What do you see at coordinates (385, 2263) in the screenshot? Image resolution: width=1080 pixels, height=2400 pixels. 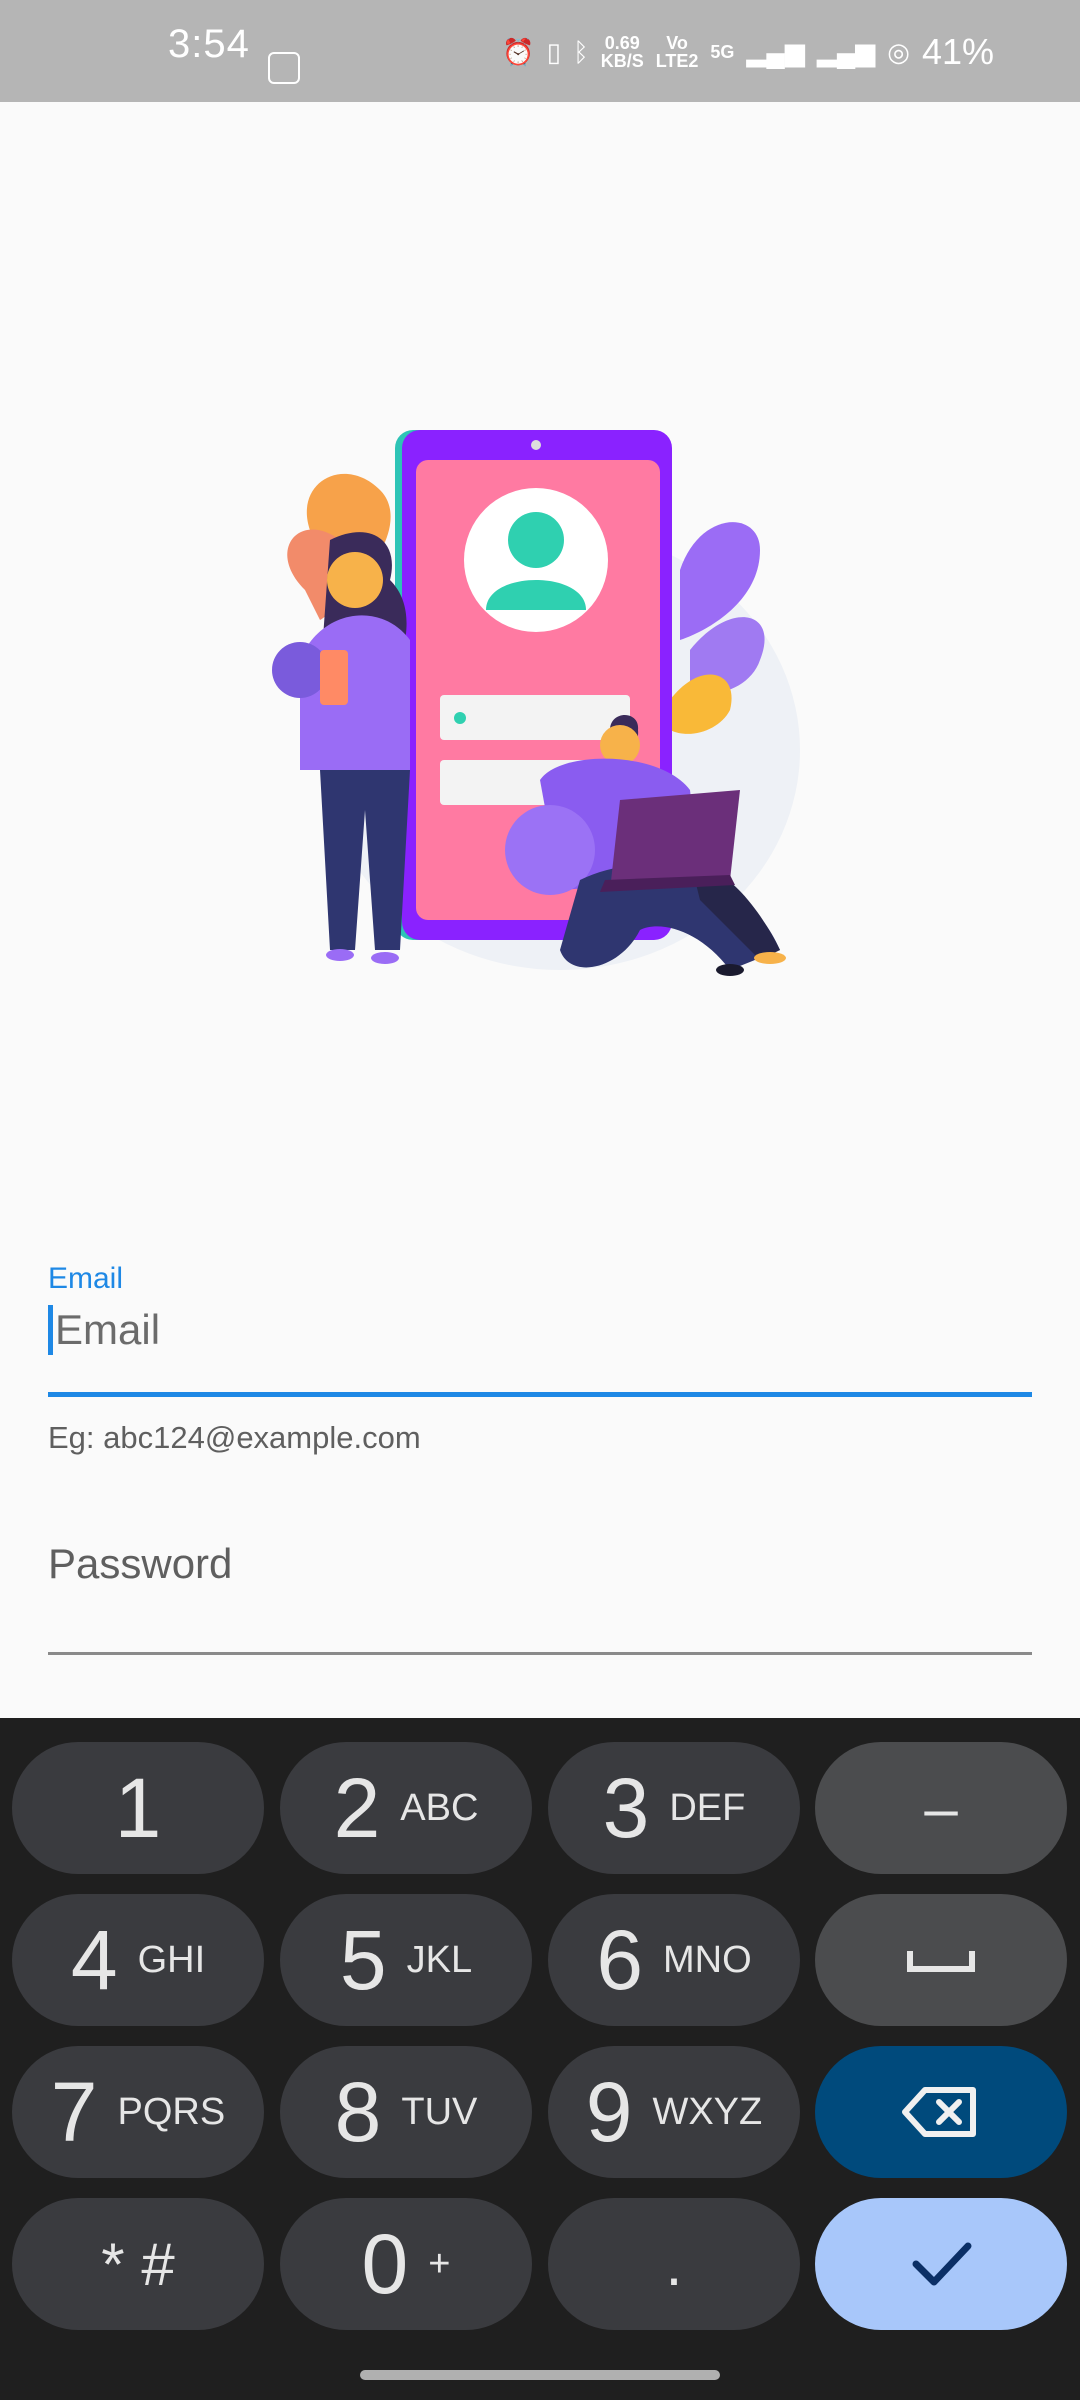 I see `key-digit: 0` at bounding box center [385, 2263].